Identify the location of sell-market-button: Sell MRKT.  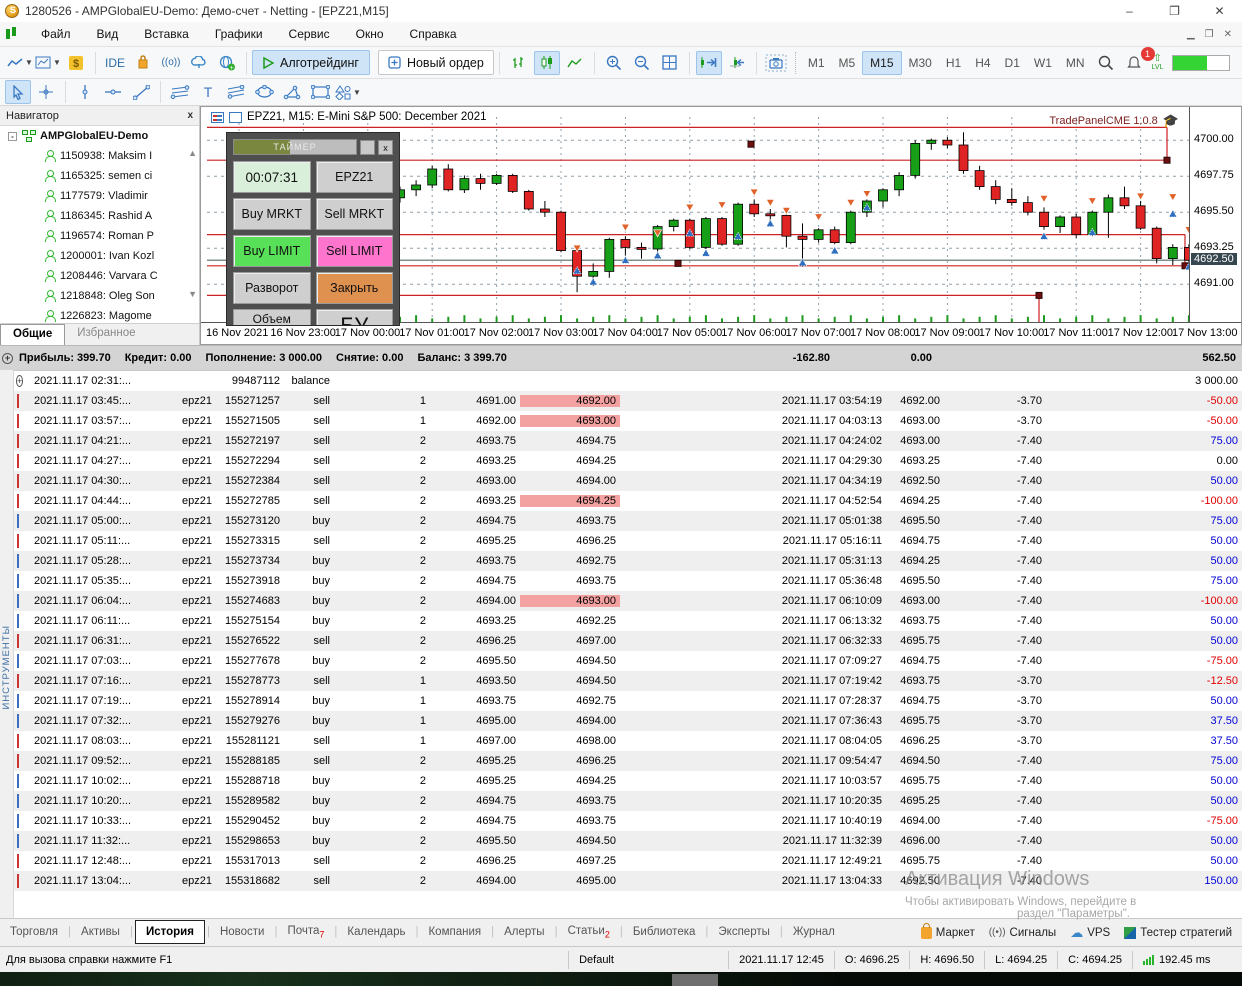
(354, 214).